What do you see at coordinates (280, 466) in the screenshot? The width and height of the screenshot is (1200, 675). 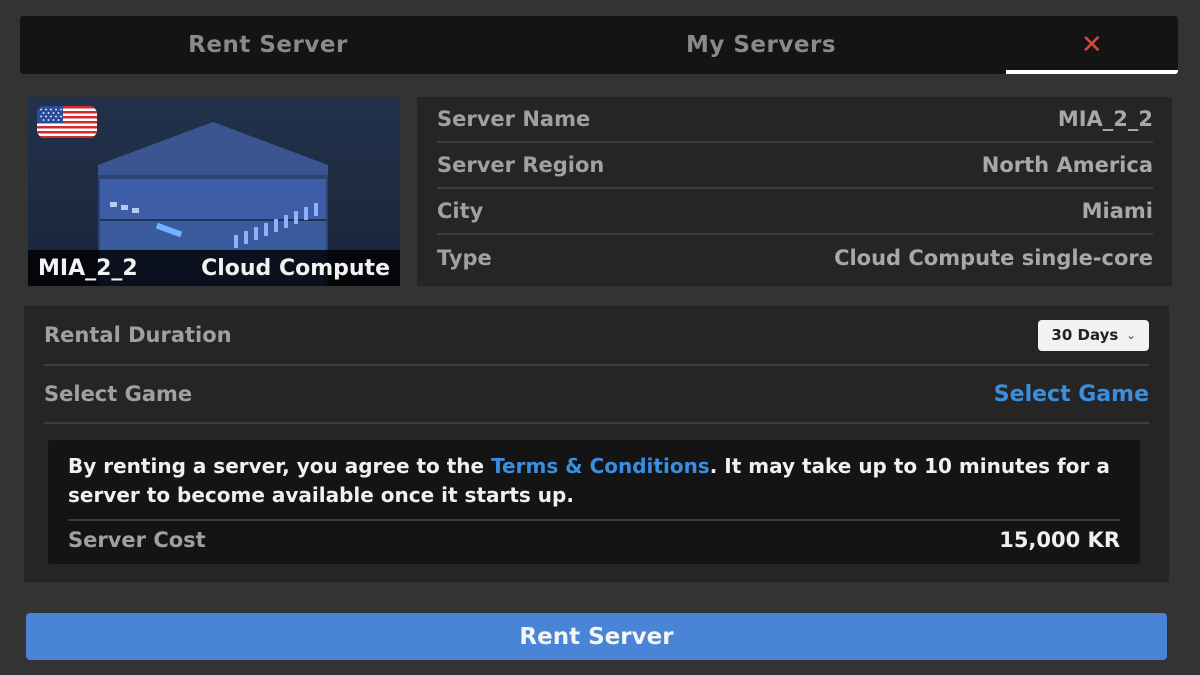 I see `notice-text-before: By renting a server, you agree to the` at bounding box center [280, 466].